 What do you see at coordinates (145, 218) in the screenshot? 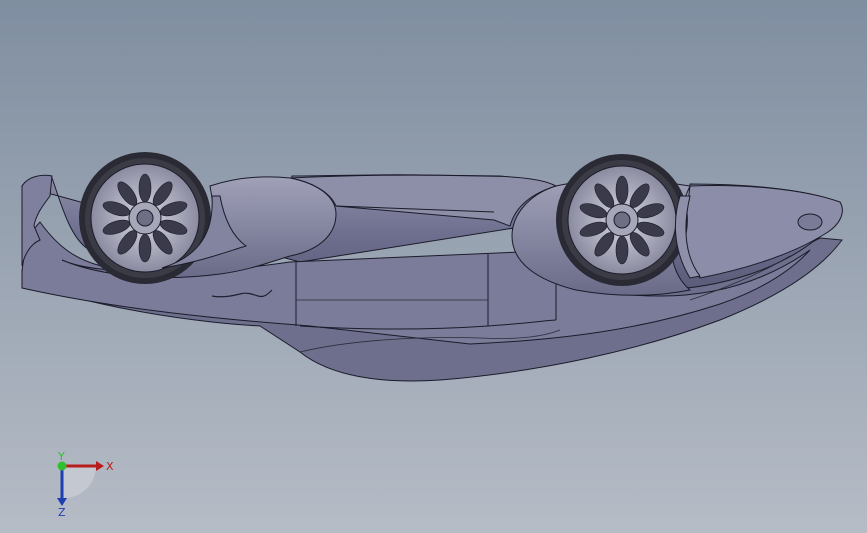
I see `rear-wheel` at bounding box center [145, 218].